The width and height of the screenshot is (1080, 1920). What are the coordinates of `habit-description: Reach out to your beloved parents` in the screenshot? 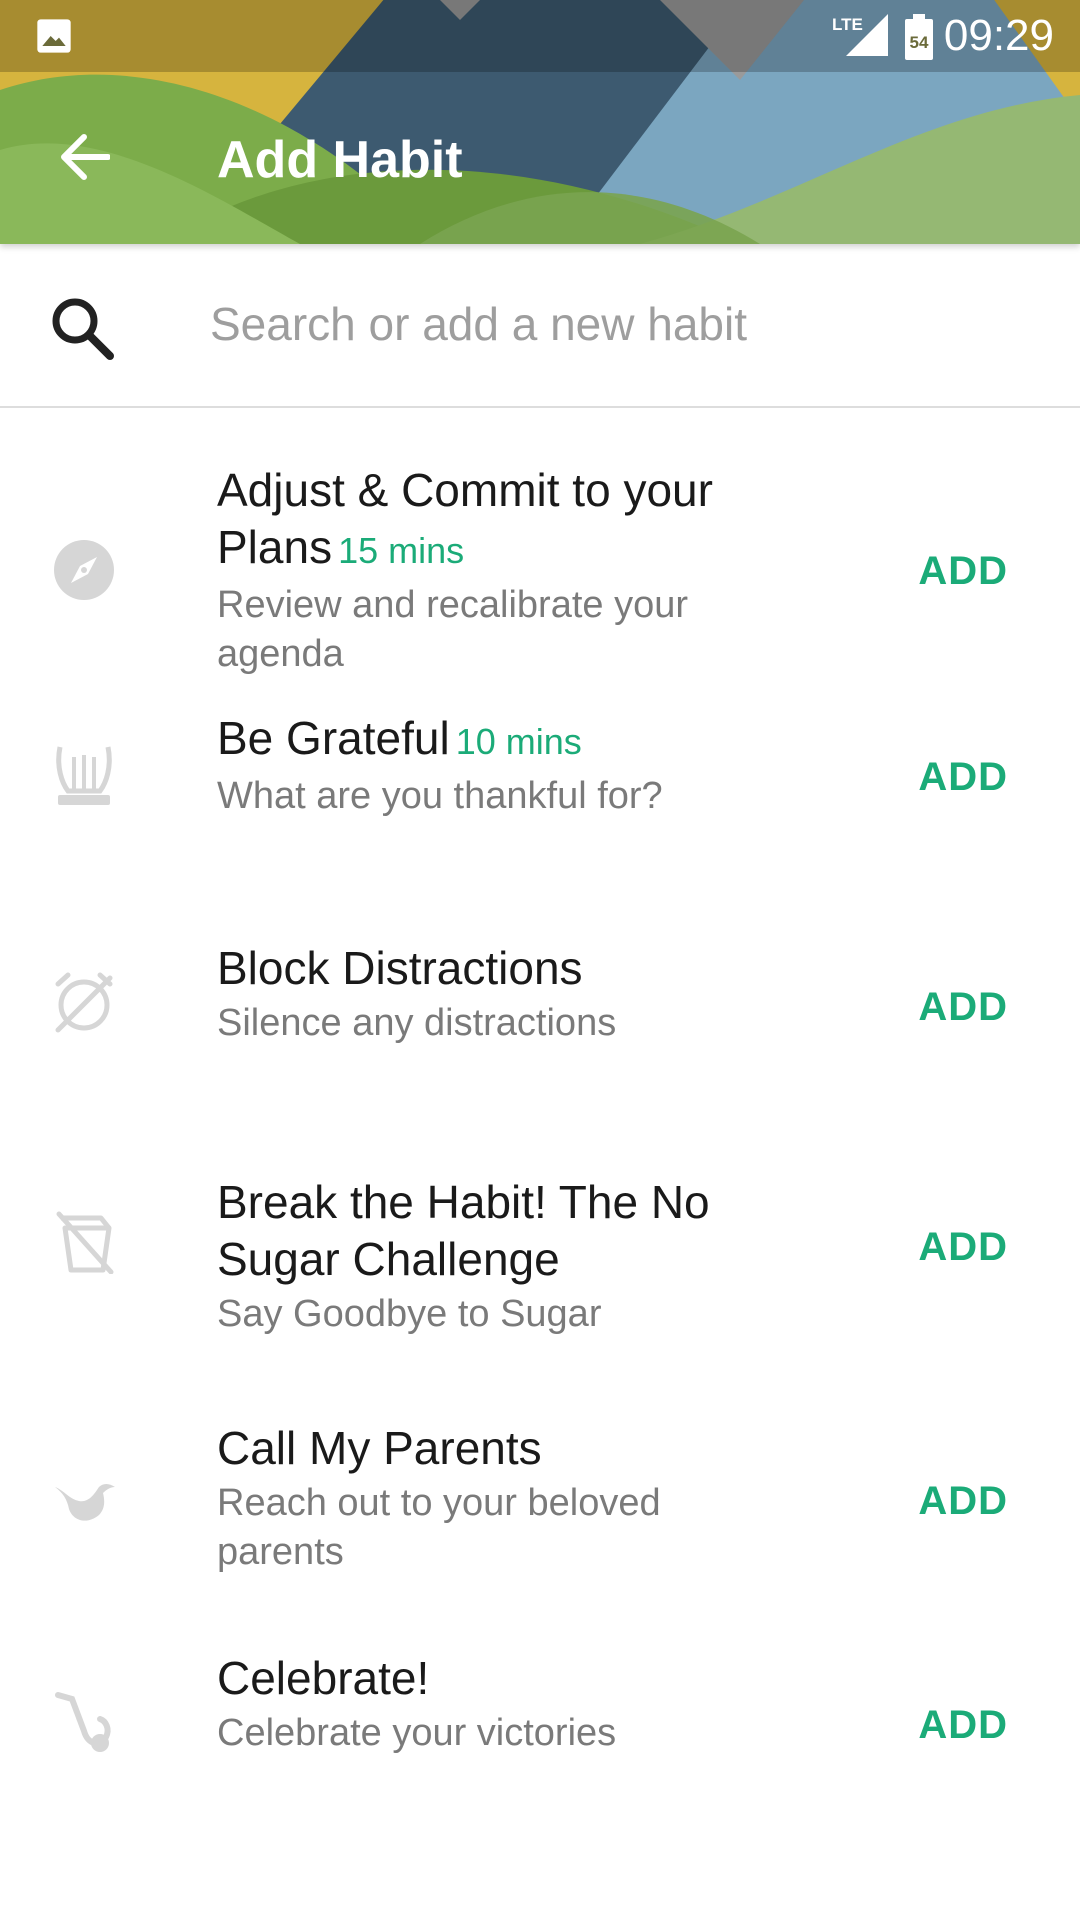 It's located at (439, 1527).